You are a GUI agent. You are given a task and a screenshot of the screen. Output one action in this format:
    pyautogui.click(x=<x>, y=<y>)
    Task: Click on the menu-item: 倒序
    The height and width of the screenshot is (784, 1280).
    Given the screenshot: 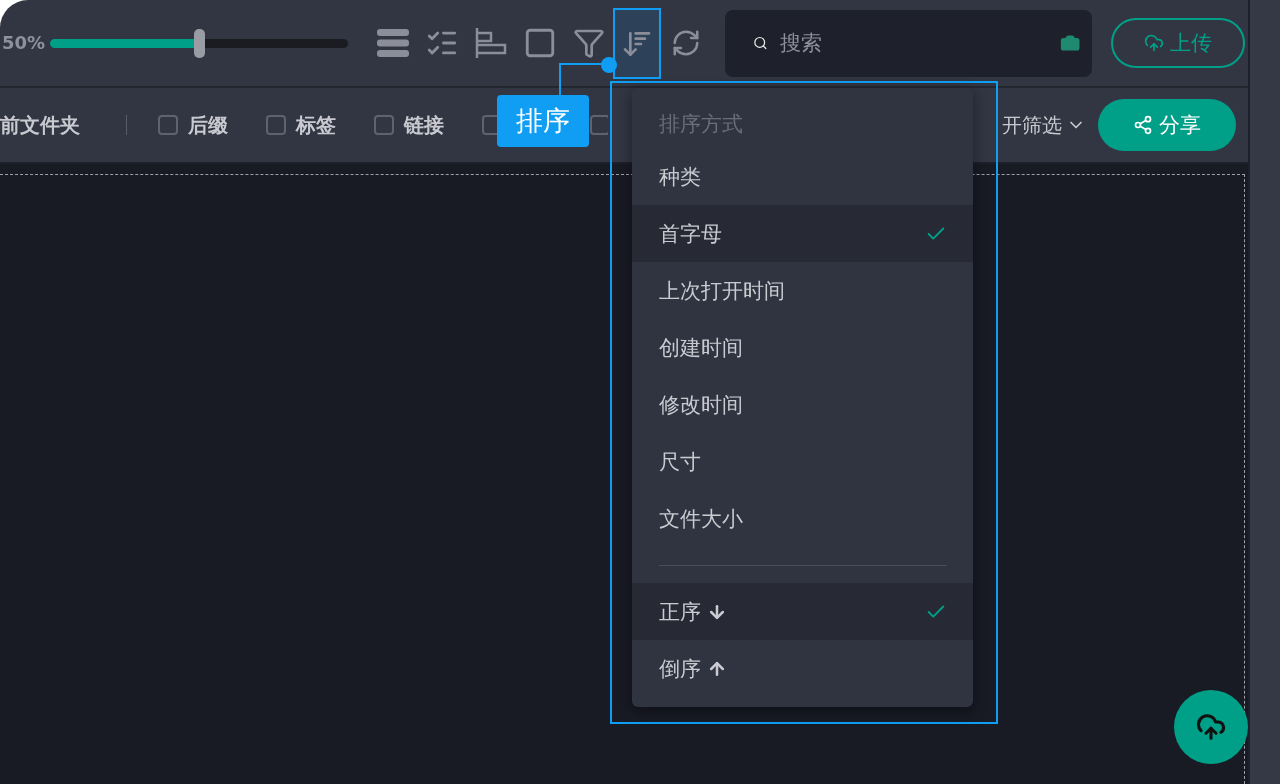 What is the action you would take?
    pyautogui.click(x=802, y=668)
    